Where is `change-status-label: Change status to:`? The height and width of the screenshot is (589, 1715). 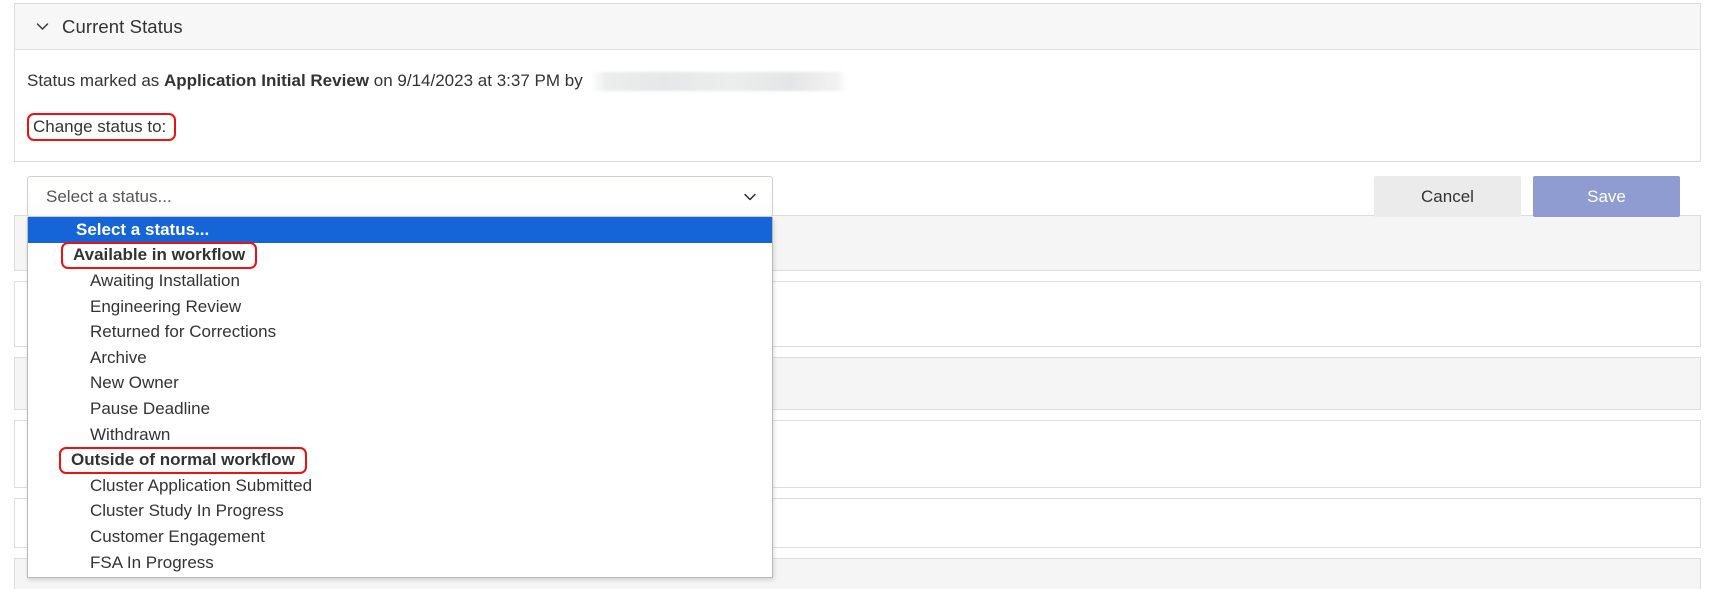
change-status-label: Change status to: is located at coordinates (102, 127).